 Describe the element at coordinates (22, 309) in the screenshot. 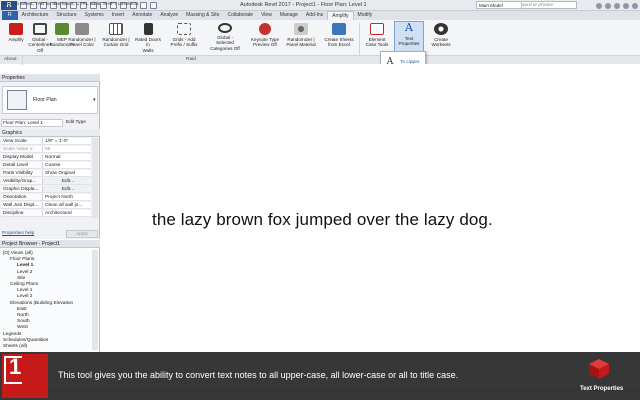

I see `browser-item: East` at that location.